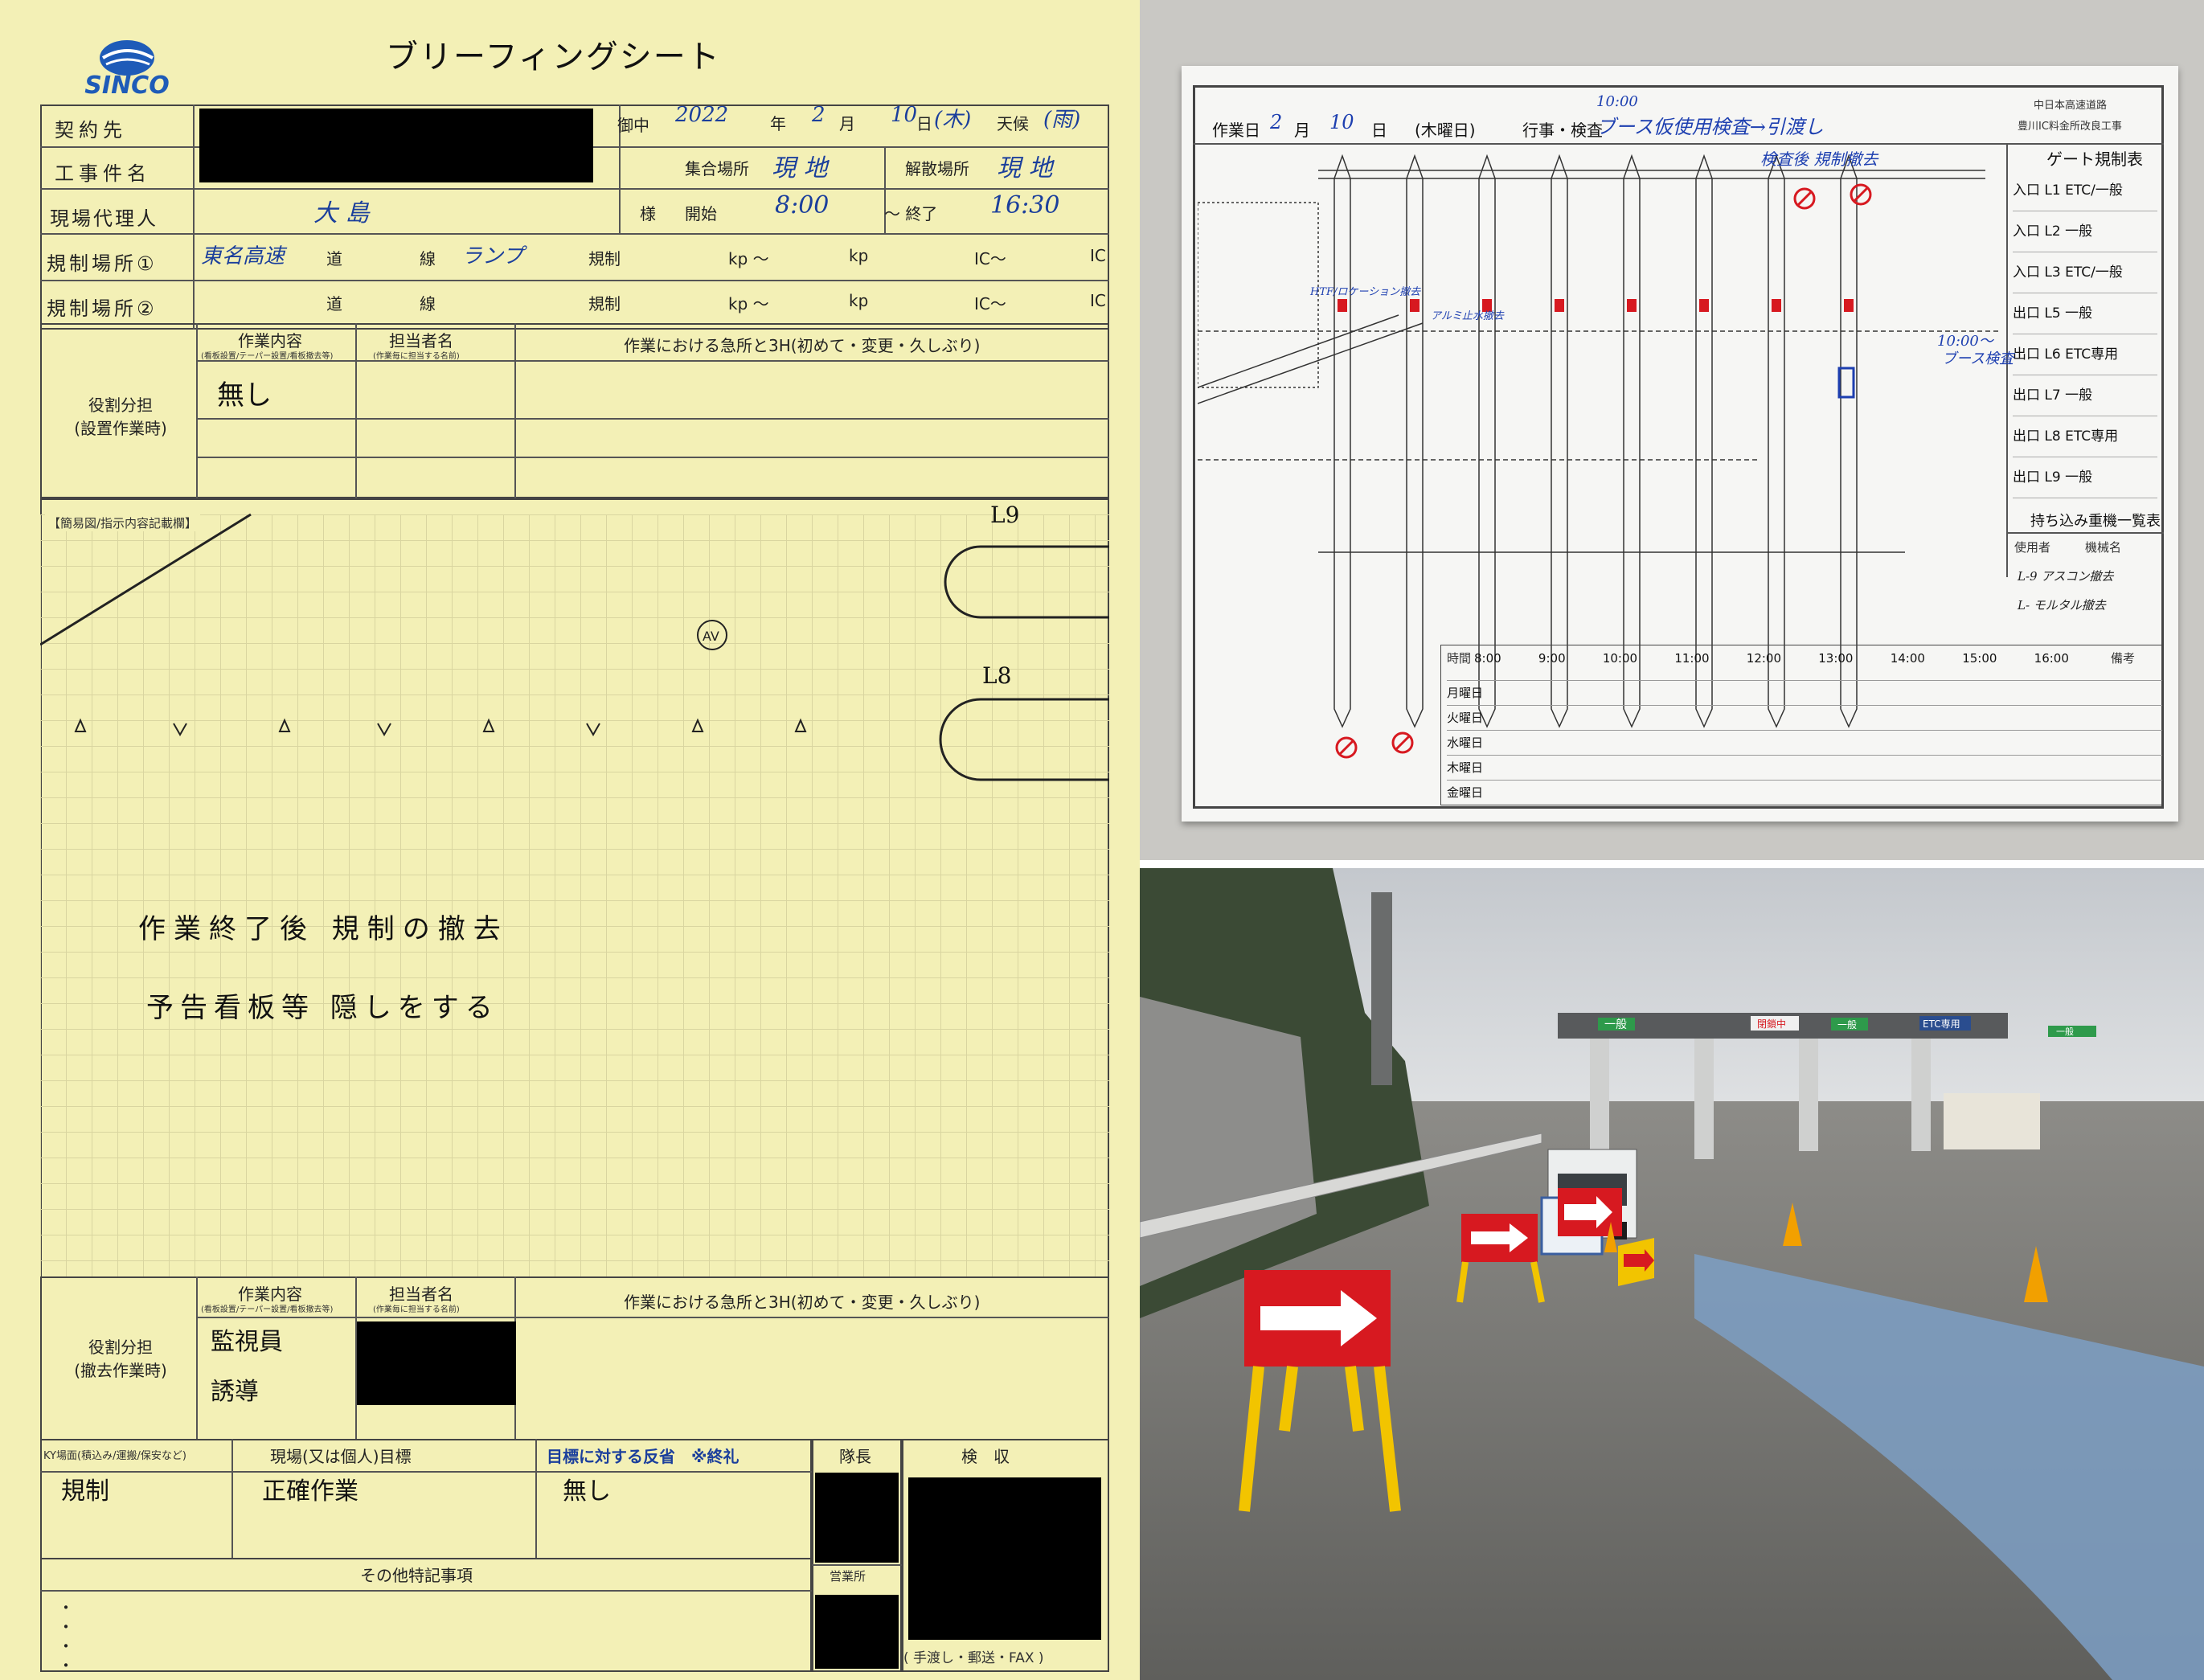 The width and height of the screenshot is (2204, 1680). I want to click on person-header: 担当者名, so click(421, 340).